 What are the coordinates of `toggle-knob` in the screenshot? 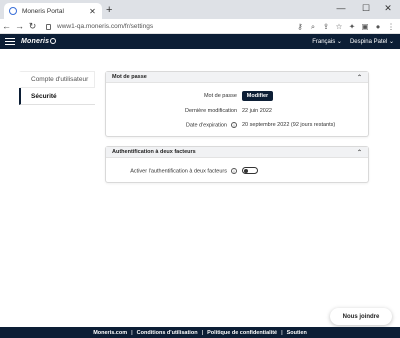 It's located at (246, 170).